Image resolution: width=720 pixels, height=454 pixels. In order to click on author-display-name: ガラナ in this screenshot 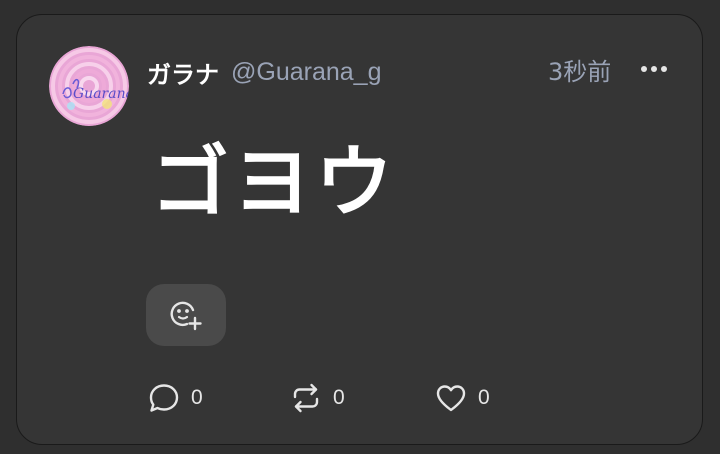, I will do `click(183, 72)`.